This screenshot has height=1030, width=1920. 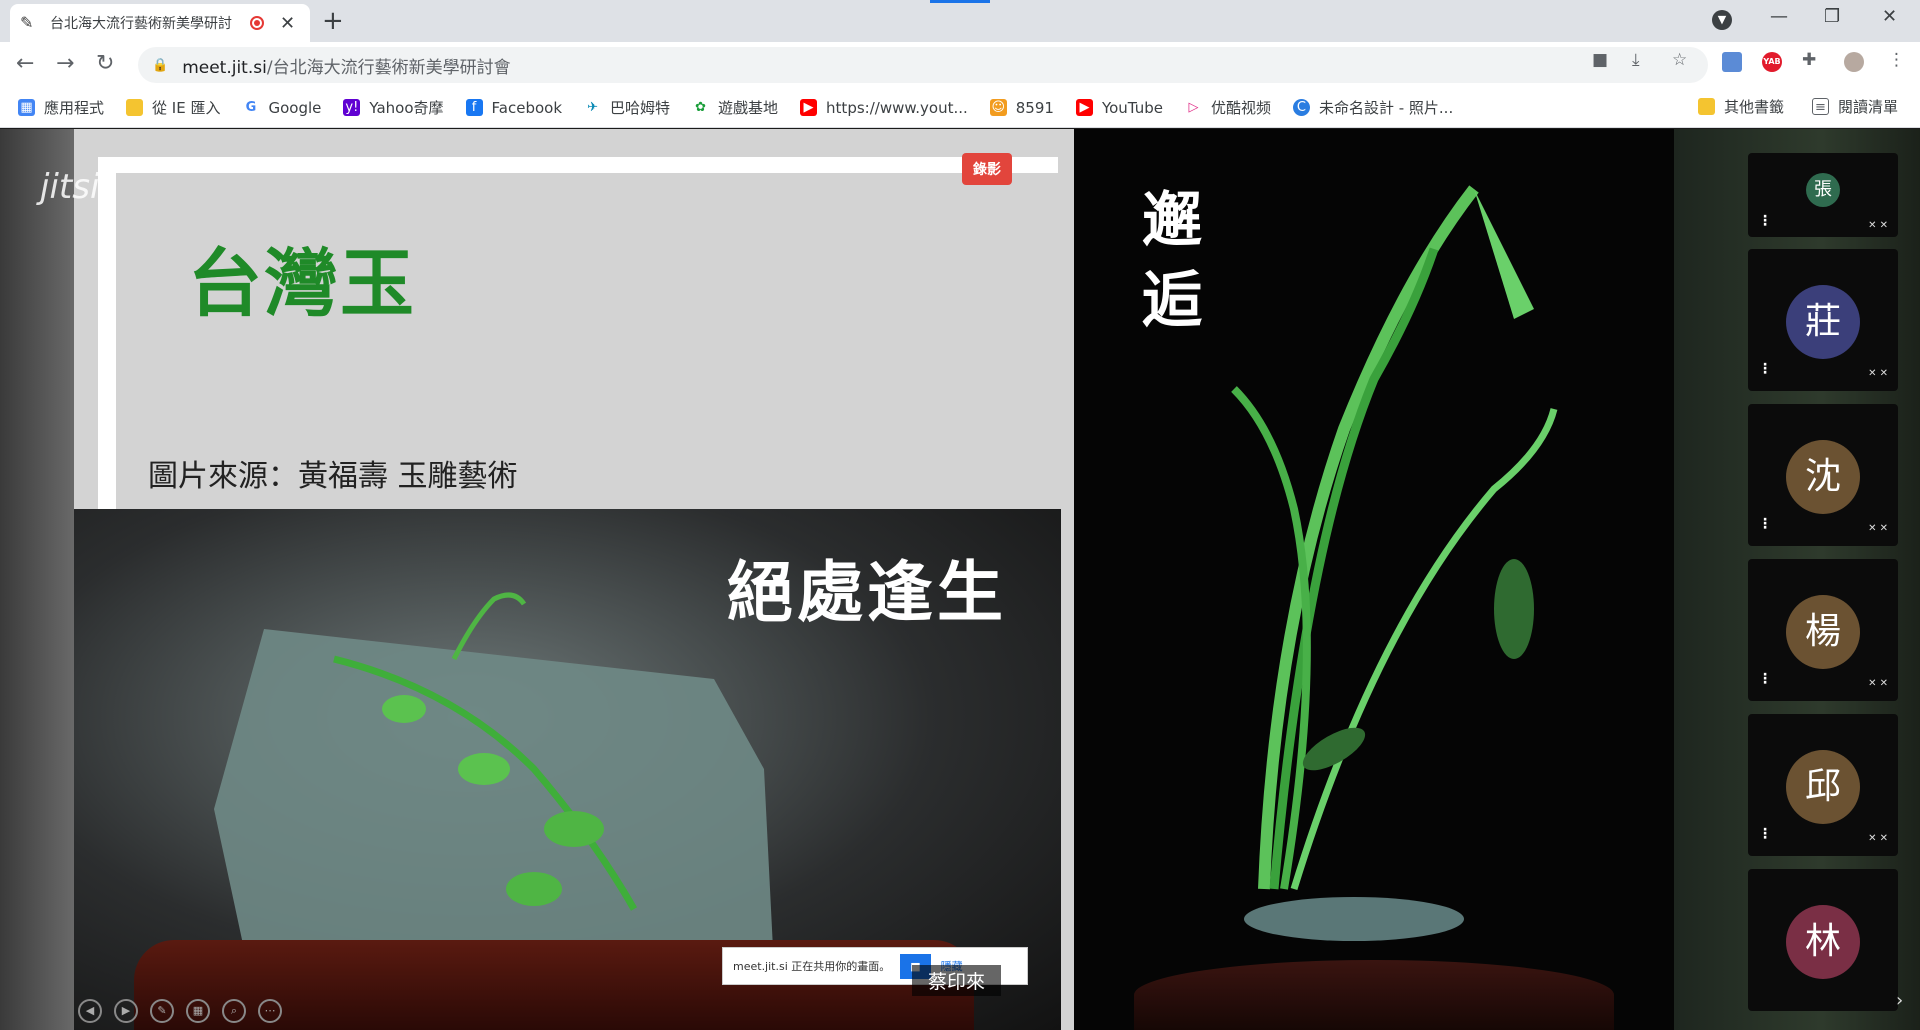 I want to click on participant-avatar: 張, so click(x=1823, y=190).